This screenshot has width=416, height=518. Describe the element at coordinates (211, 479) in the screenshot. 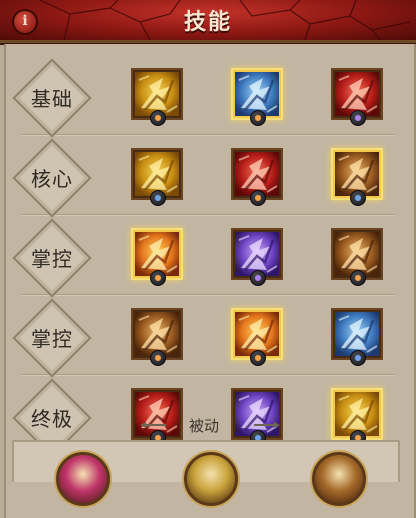

I see `gold-passive-icon` at that location.